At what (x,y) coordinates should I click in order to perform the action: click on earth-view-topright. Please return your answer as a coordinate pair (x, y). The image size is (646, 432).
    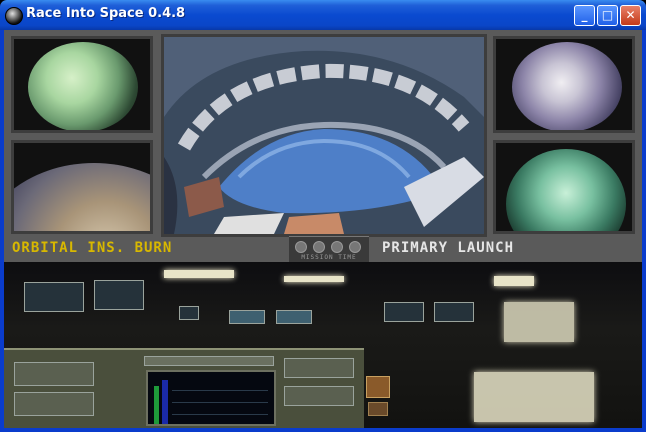
    Looking at the image, I should click on (564, 84).